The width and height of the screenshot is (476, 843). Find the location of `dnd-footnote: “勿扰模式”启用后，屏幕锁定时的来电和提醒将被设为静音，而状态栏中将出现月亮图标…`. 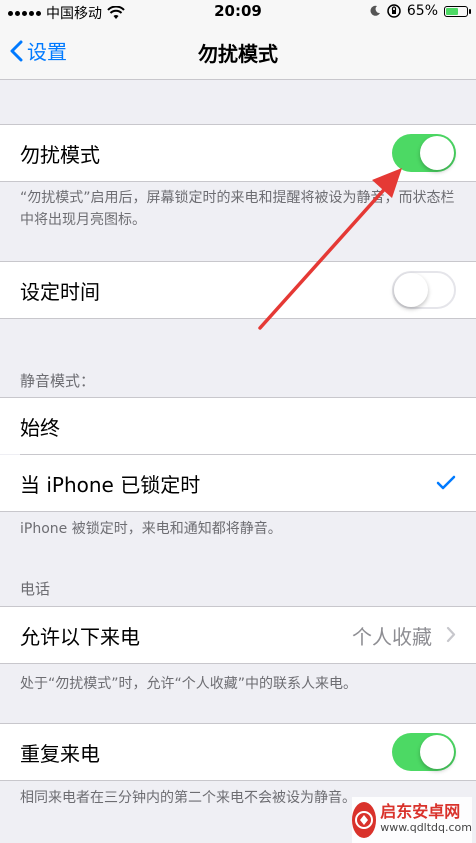

dnd-footnote: “勿扰模式”启用后，屏幕锁定时的来电和提醒将被设为静音，而状态栏中将出现月亮图标… is located at coordinates (237, 209).